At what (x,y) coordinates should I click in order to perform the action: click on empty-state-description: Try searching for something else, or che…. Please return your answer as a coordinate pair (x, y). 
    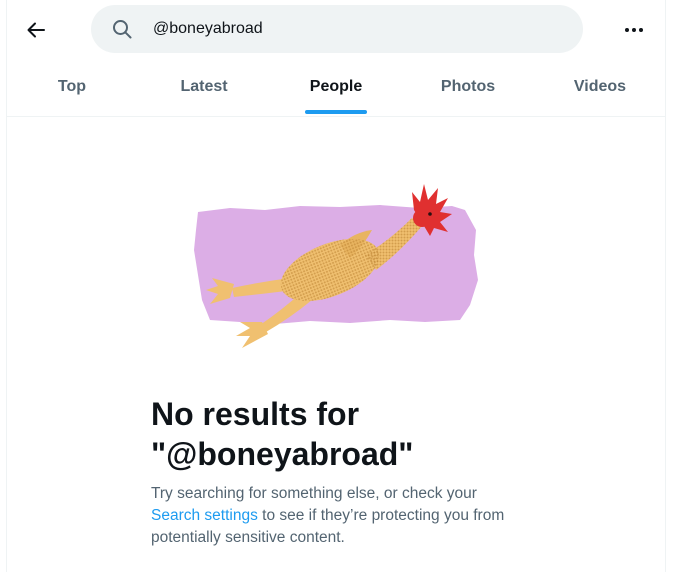
    Looking at the image, I should click on (336, 516).